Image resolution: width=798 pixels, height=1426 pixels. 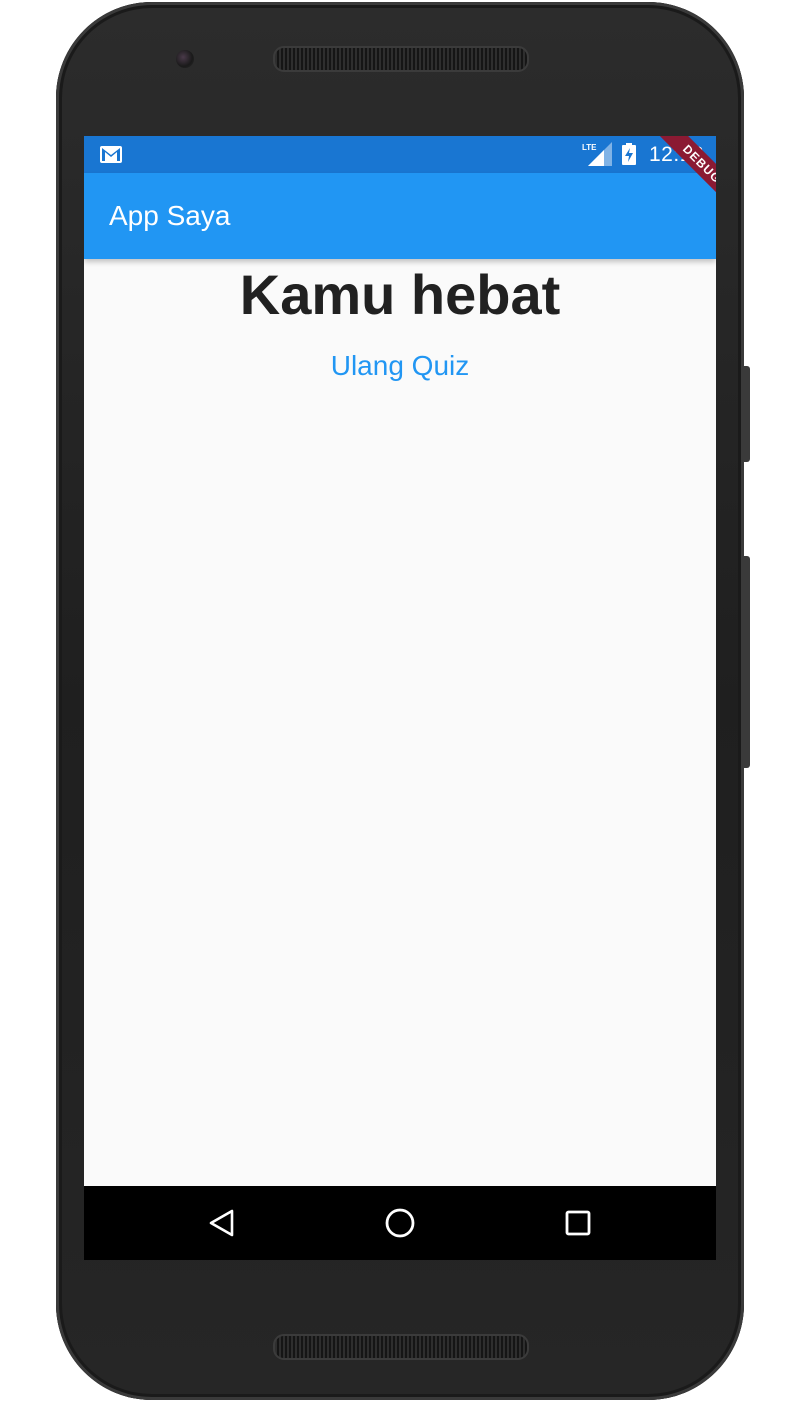 I want to click on recents-button, so click(x=578, y=1223).